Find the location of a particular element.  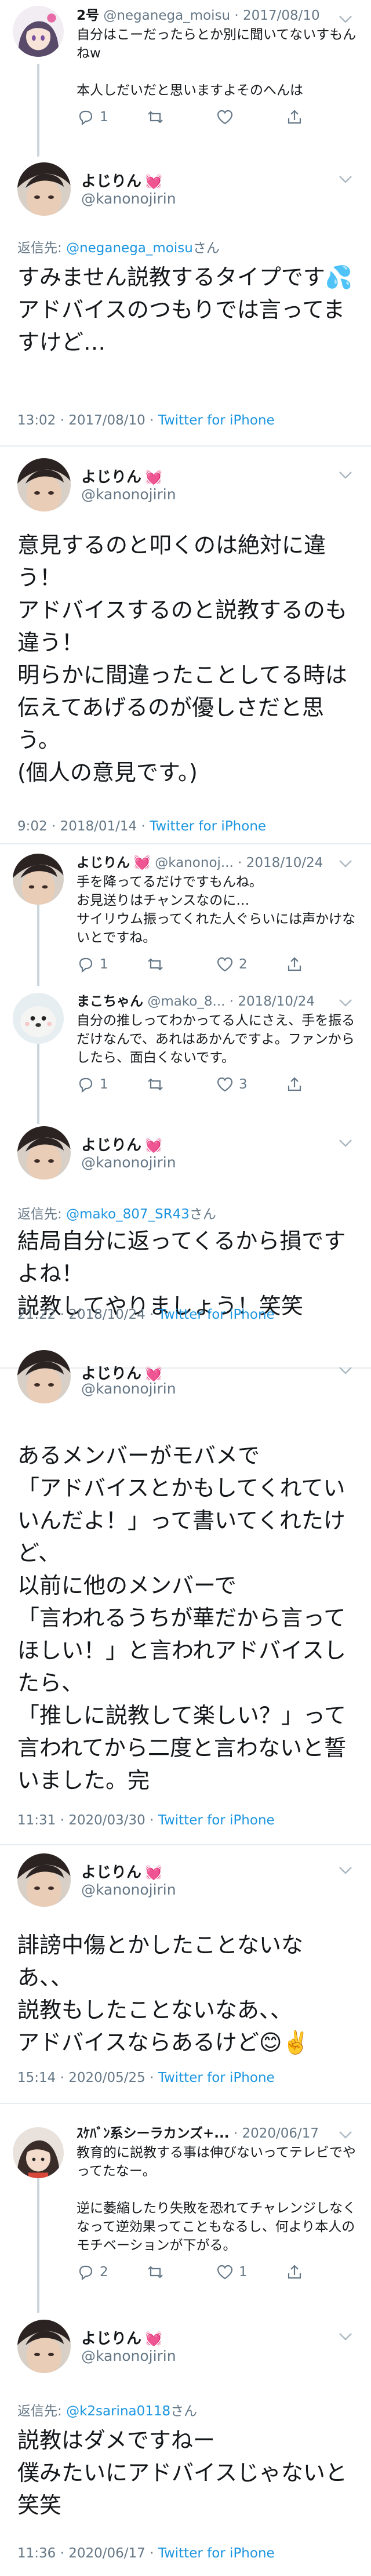

reply-button: 2 is located at coordinates (112, 2272).